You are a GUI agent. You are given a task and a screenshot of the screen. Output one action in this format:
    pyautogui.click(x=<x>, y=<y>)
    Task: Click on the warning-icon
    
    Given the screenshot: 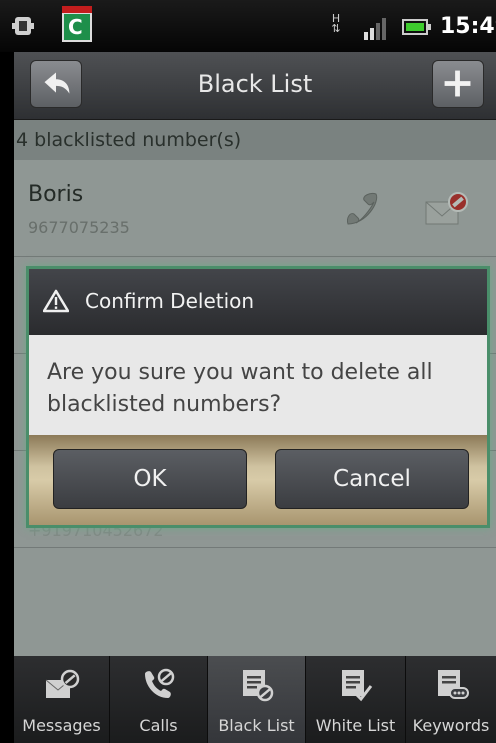 What is the action you would take?
    pyautogui.click(x=56, y=301)
    